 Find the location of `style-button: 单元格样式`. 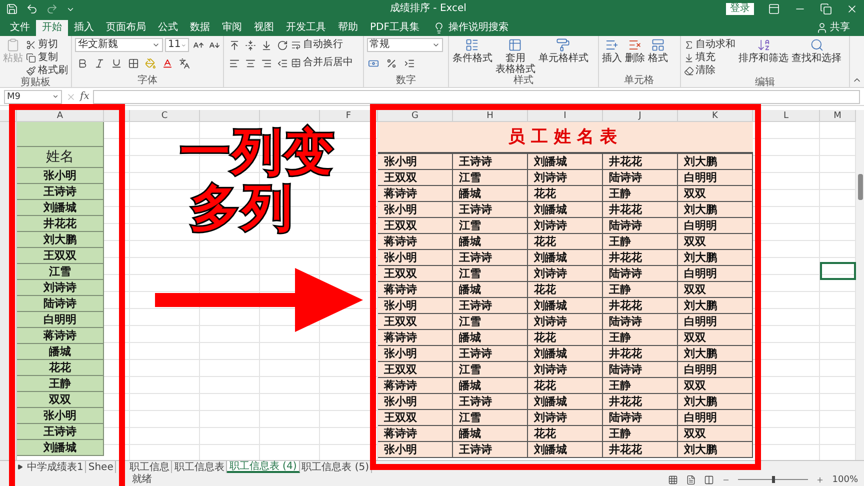

style-button: 单元格样式 is located at coordinates (563, 56).